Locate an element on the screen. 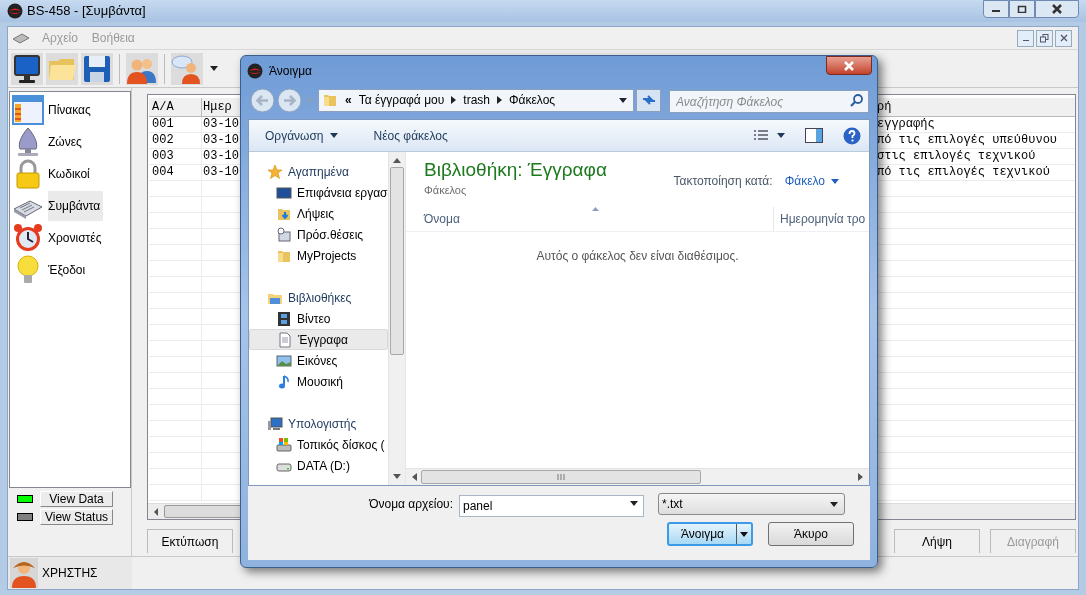 The height and width of the screenshot is (595, 1086). restore-icon is located at coordinates (1044, 38).